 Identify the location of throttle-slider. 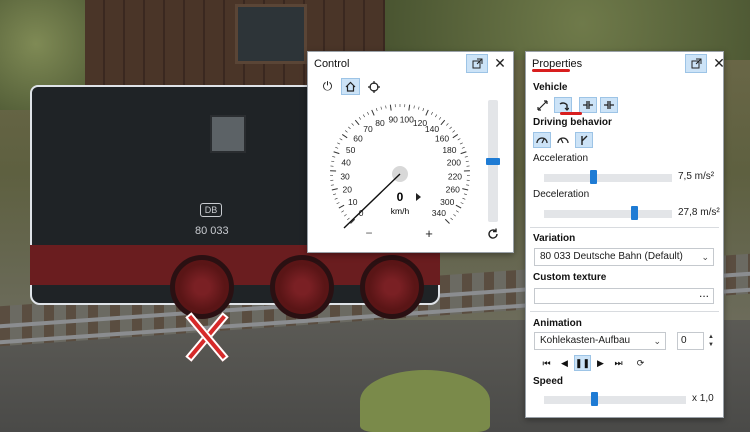
(493, 161).